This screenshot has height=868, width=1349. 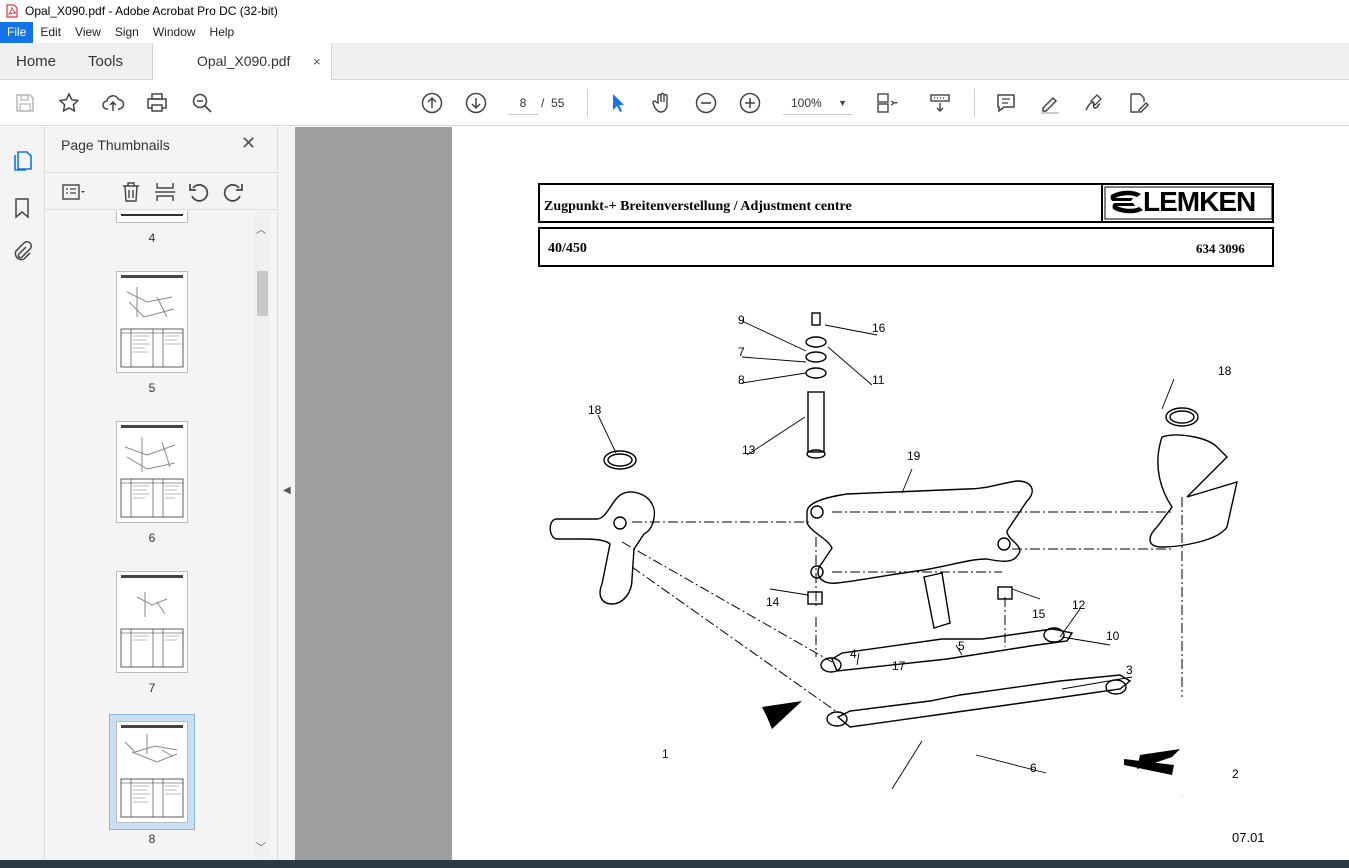 I want to click on page-count: / 55, so click(x=552, y=103).